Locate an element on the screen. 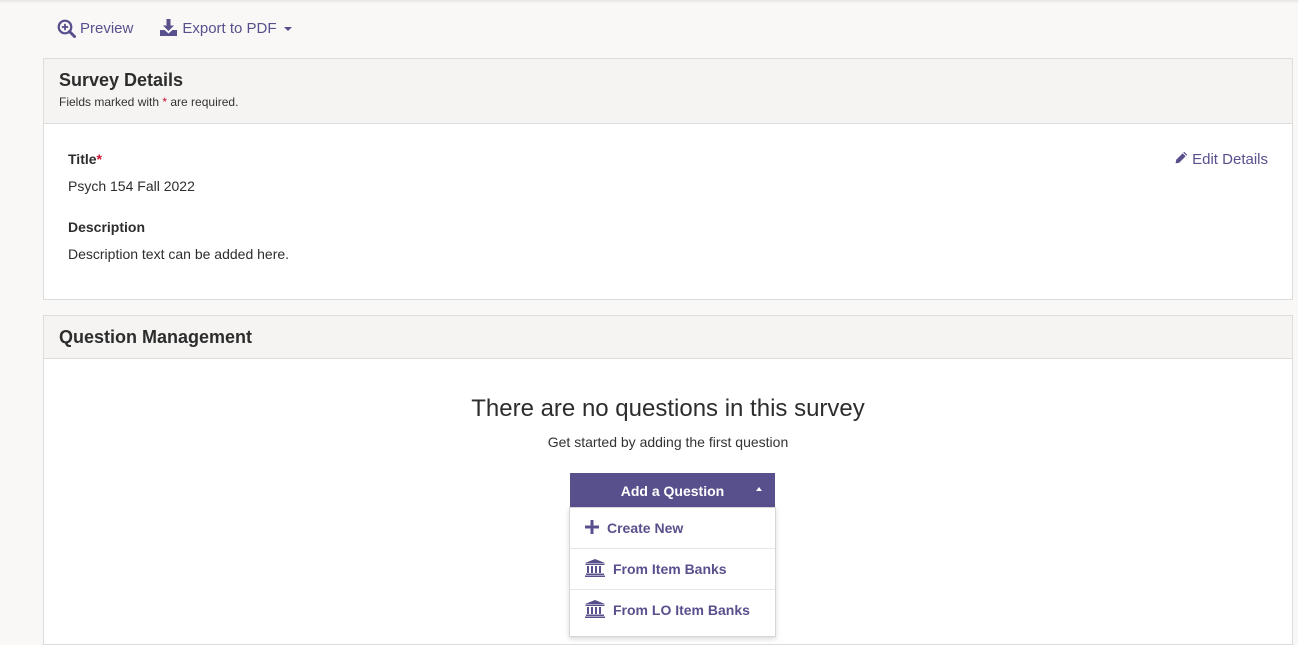 The image size is (1298, 645). survey-details-title: Survey Details is located at coordinates (121, 80).